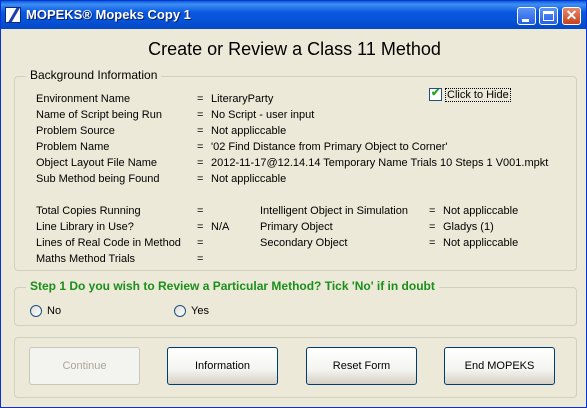 Image resolution: width=587 pixels, height=408 pixels. Describe the element at coordinates (525, 20) in the screenshot. I see `minimize-icon` at that location.